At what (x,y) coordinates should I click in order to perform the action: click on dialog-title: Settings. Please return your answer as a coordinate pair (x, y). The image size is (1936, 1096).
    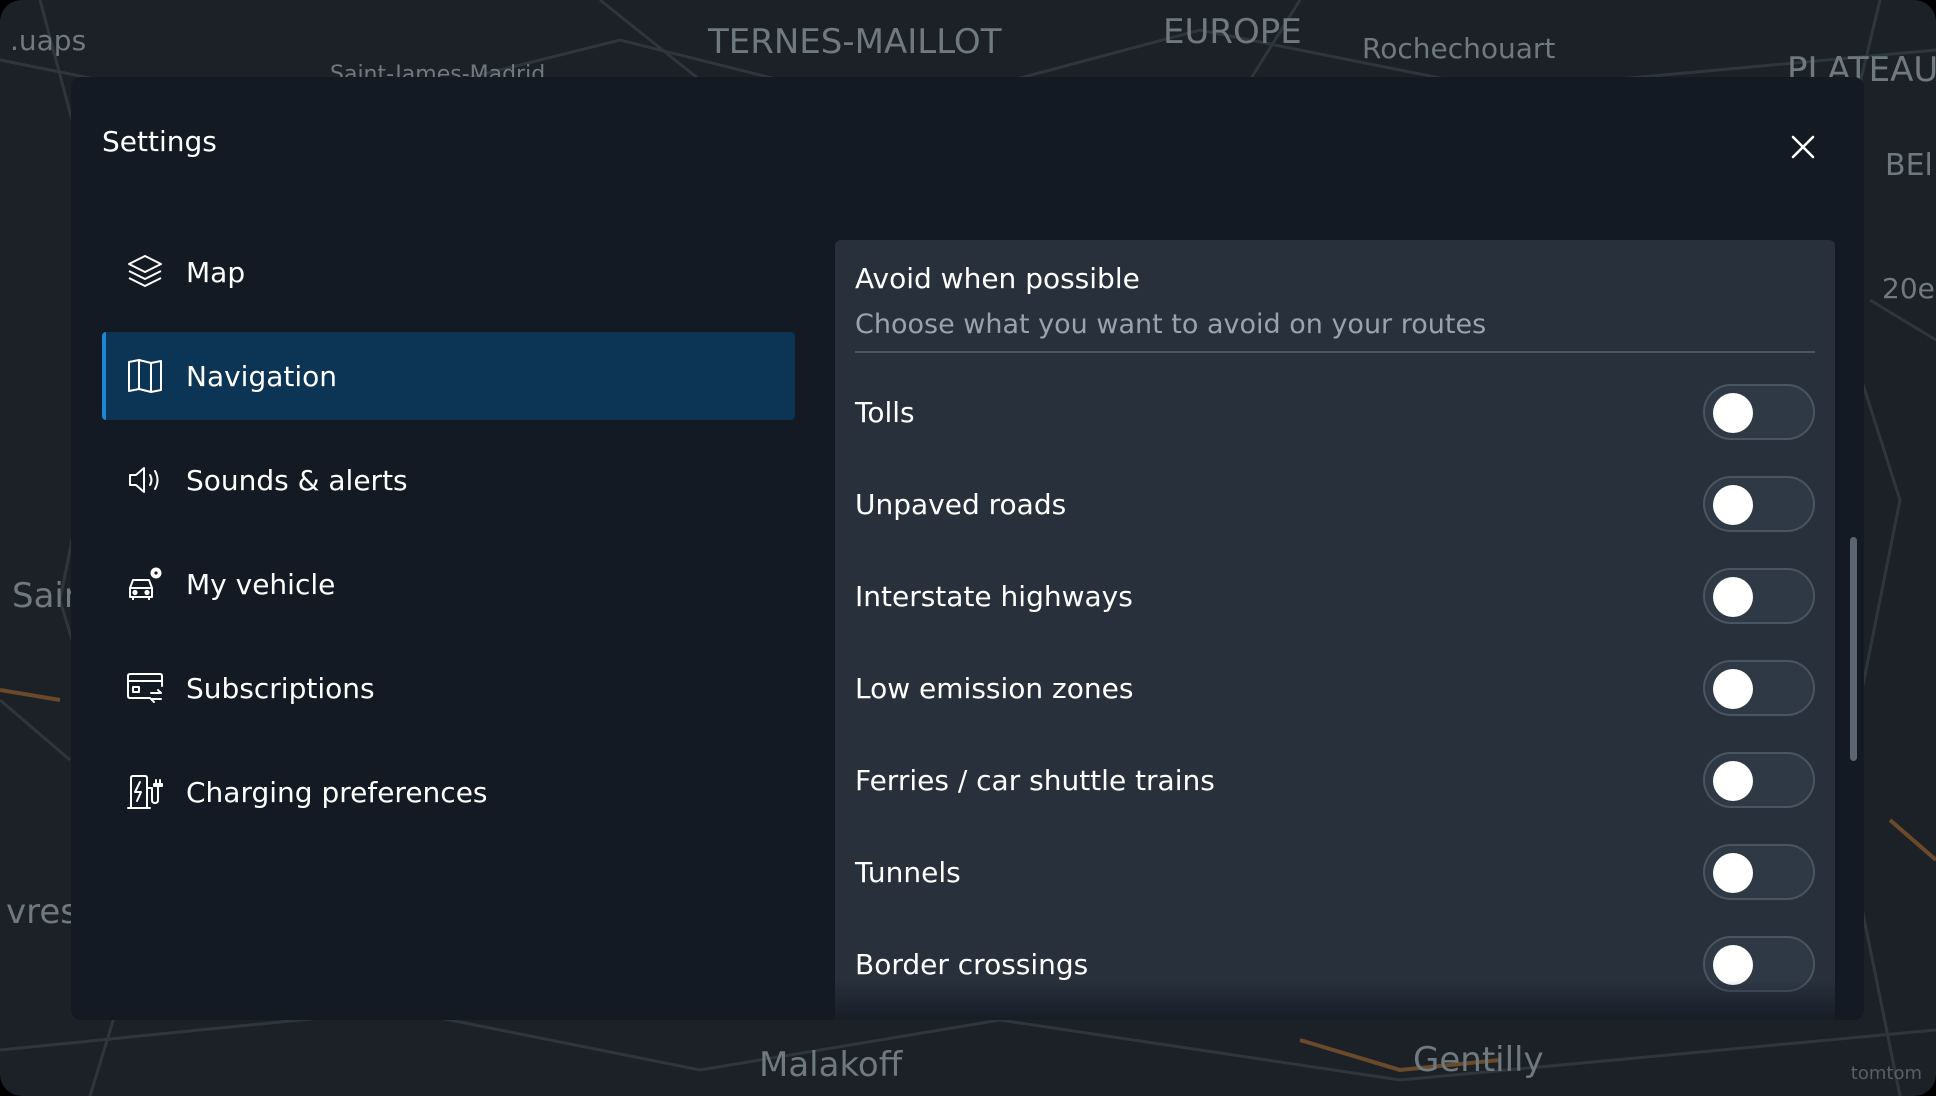
    Looking at the image, I should click on (159, 141).